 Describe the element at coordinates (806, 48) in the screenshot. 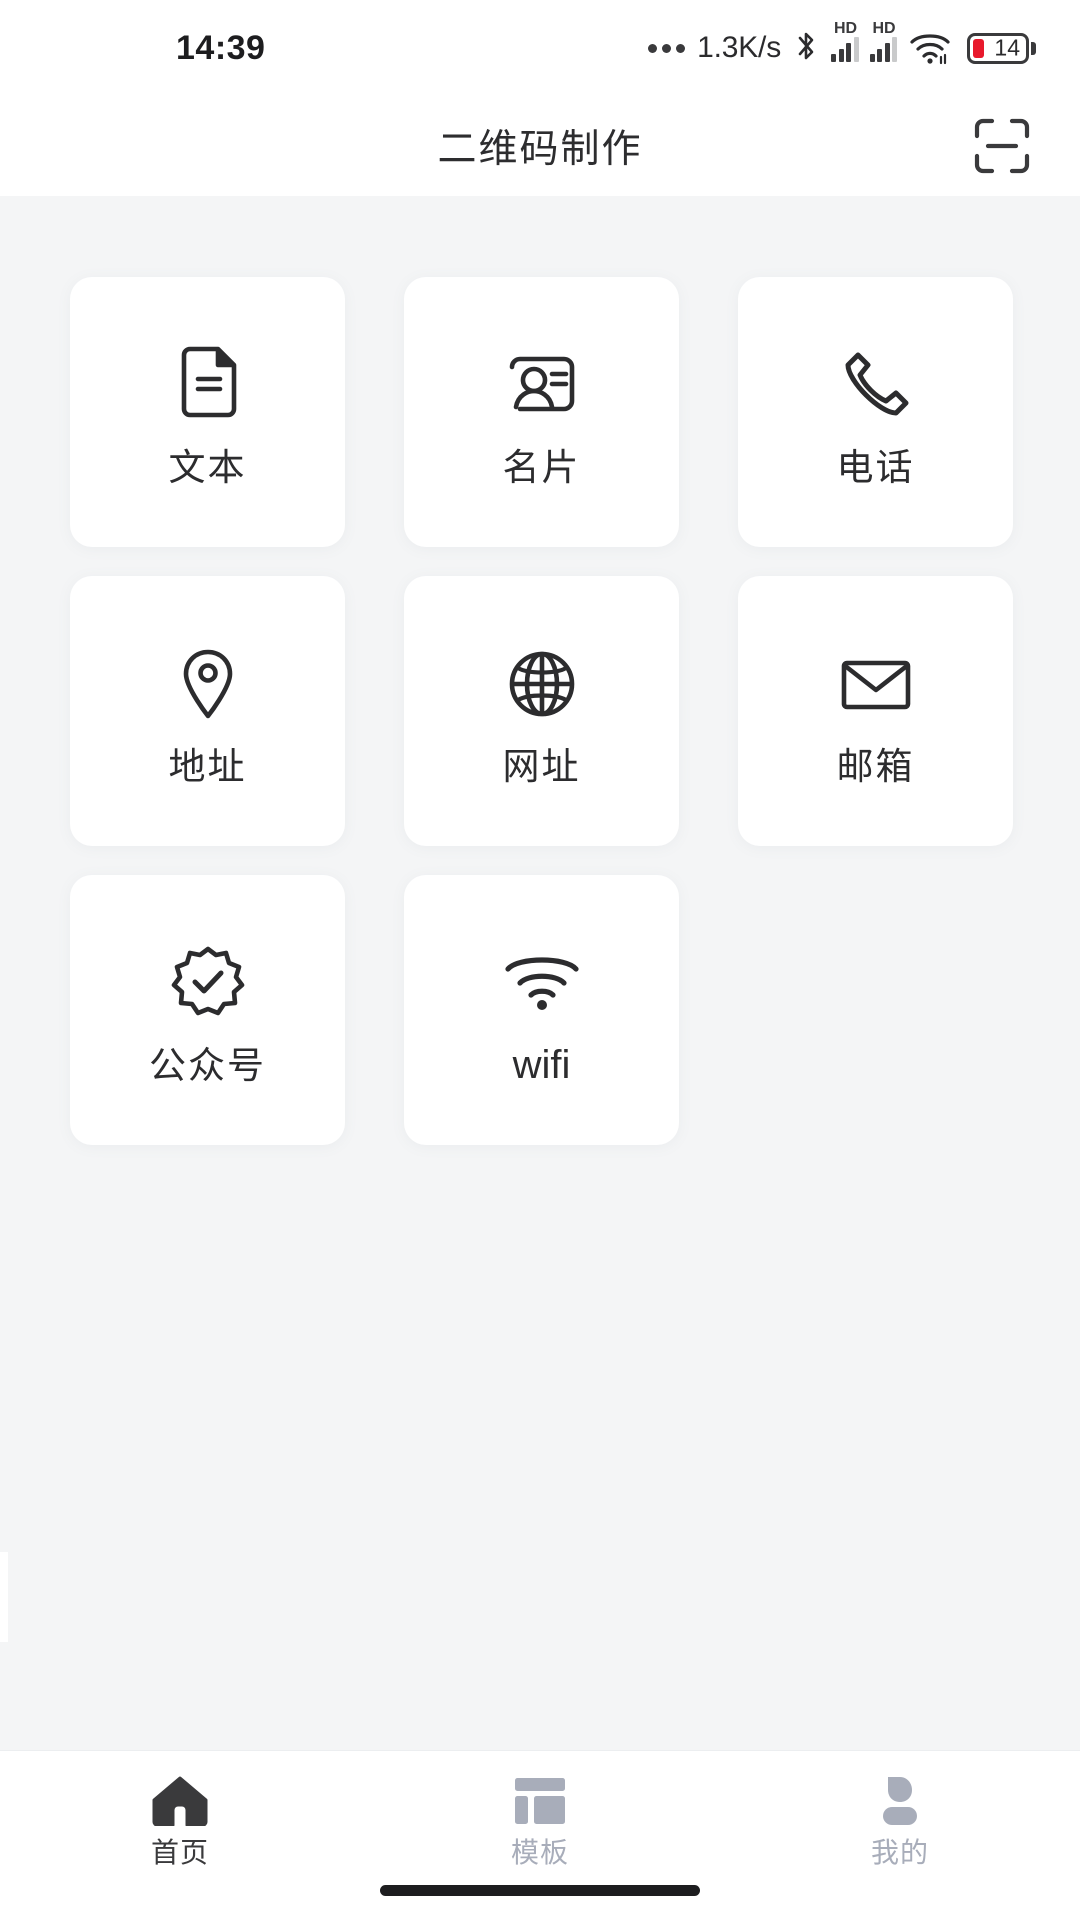

I see `bluetooth-icon` at that location.